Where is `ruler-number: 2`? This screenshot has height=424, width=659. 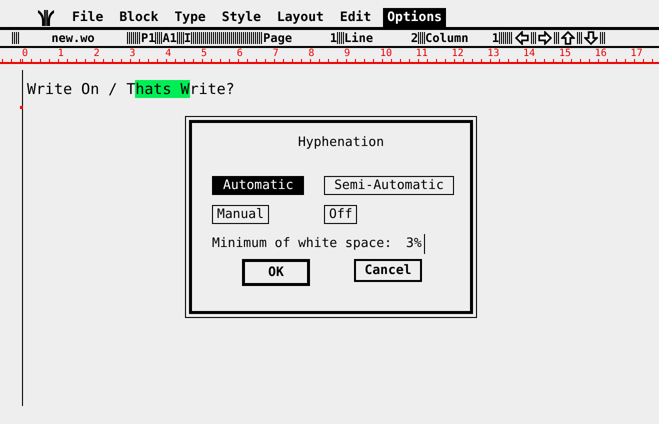
ruler-number: 2 is located at coordinates (97, 54).